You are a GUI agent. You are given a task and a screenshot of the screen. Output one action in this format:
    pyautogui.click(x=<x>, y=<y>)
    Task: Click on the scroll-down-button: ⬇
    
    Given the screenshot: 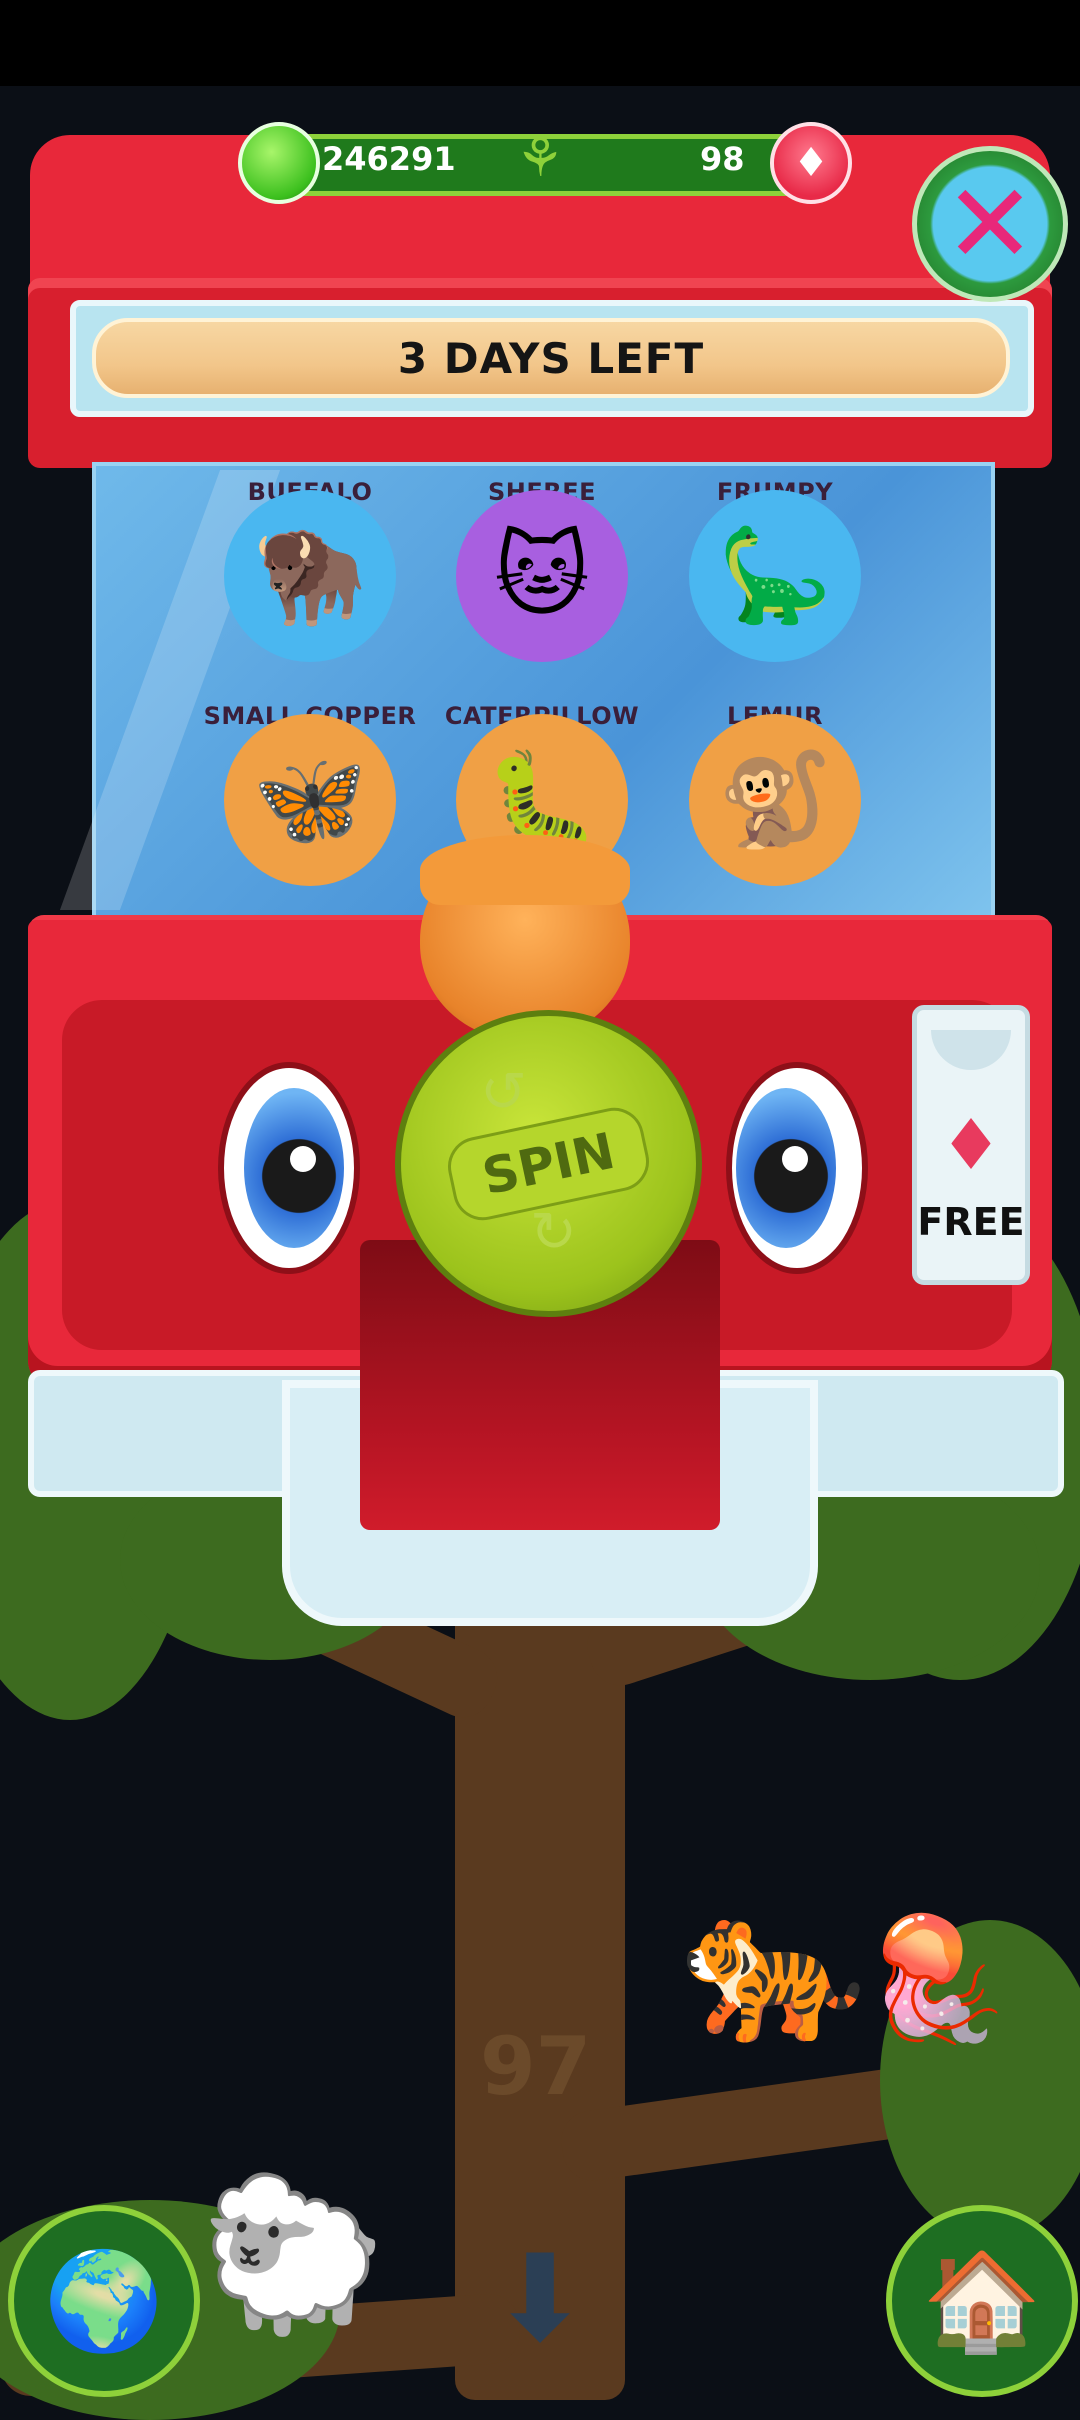 What is the action you would take?
    pyautogui.click(x=540, y=2300)
    